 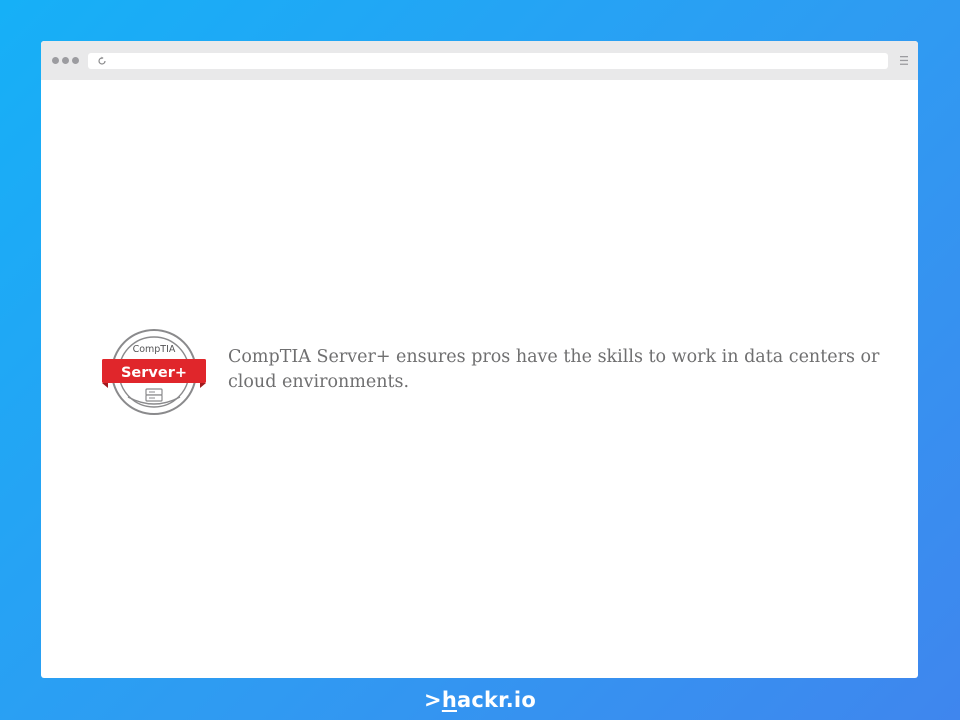 I want to click on window-controls, so click(x=65, y=60).